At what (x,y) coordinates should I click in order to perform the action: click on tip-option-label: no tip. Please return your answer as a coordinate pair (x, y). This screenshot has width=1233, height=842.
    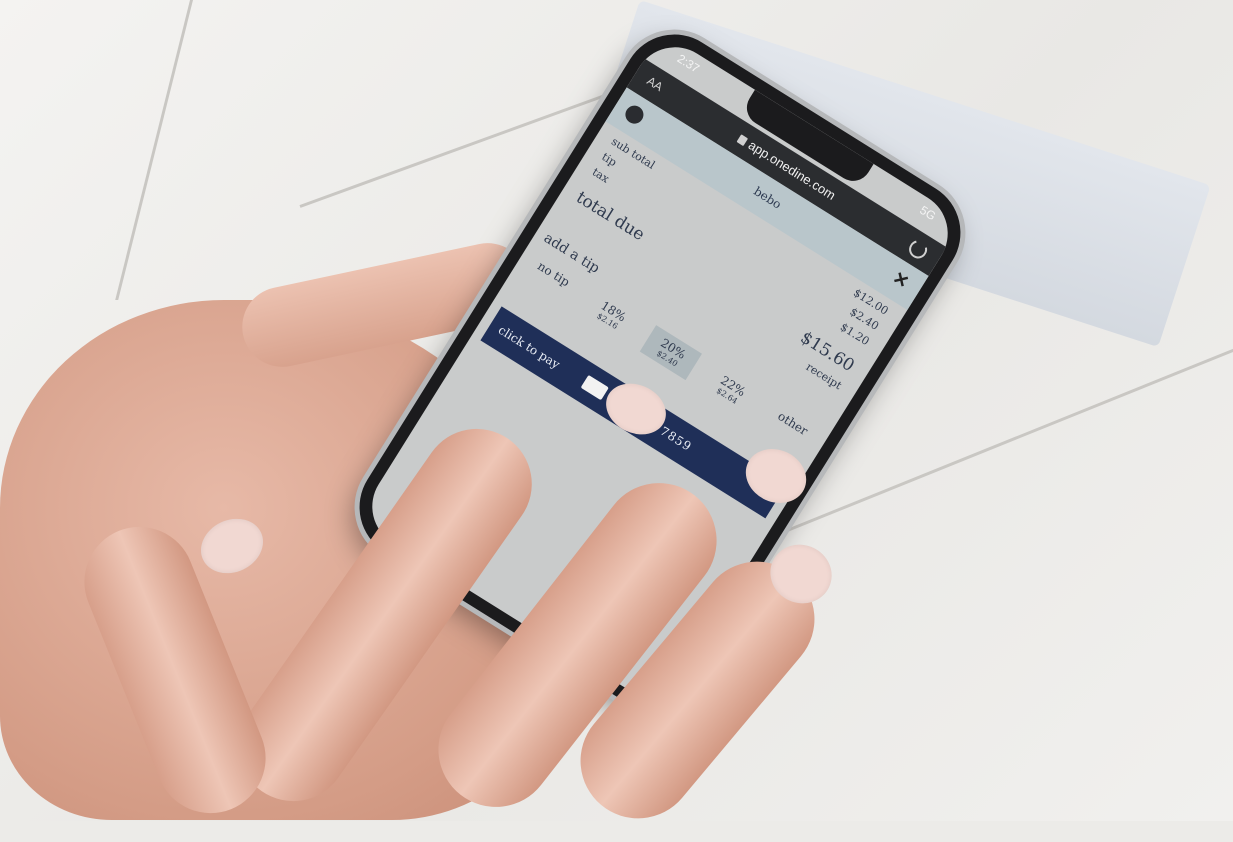
    Looking at the image, I should click on (554, 274).